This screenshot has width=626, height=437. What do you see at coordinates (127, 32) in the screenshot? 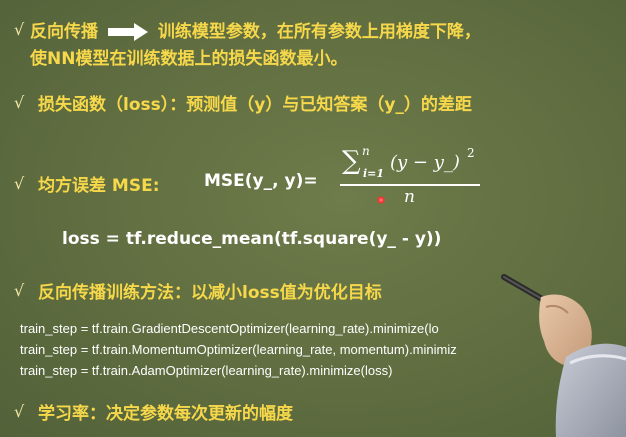
I see `right-arrow-icon` at bounding box center [127, 32].